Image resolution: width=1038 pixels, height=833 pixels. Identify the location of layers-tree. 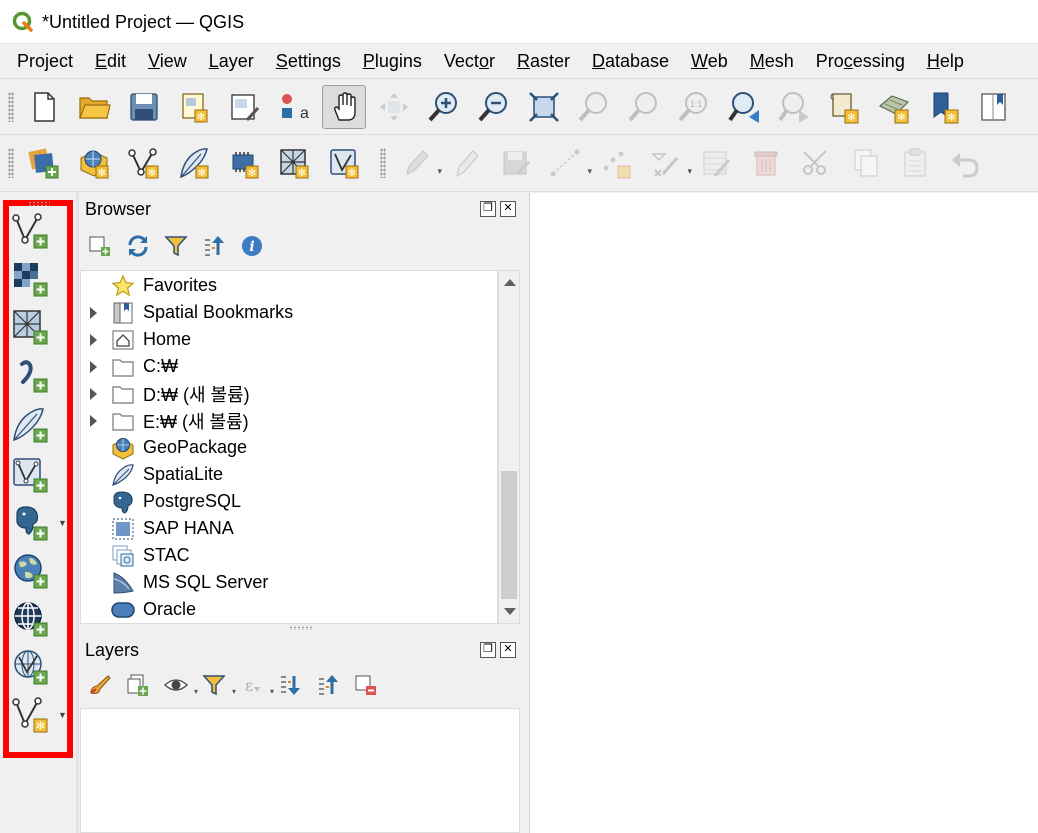
(300, 770).